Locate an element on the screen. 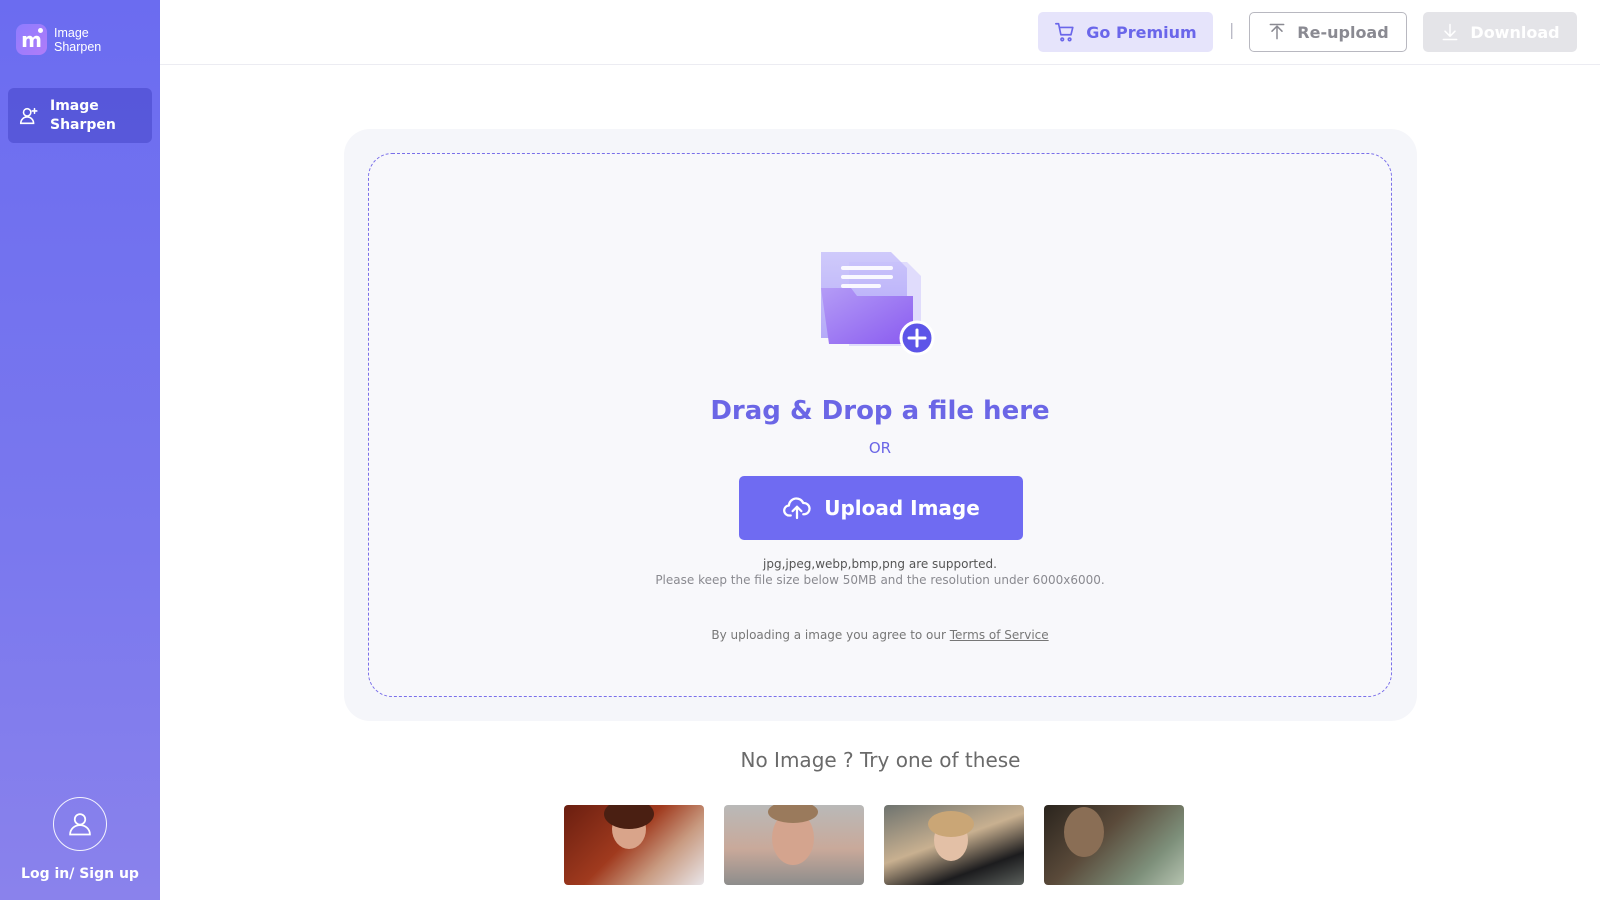 The height and width of the screenshot is (900, 1600). reupload-label: Re-upload is located at coordinates (1343, 32).